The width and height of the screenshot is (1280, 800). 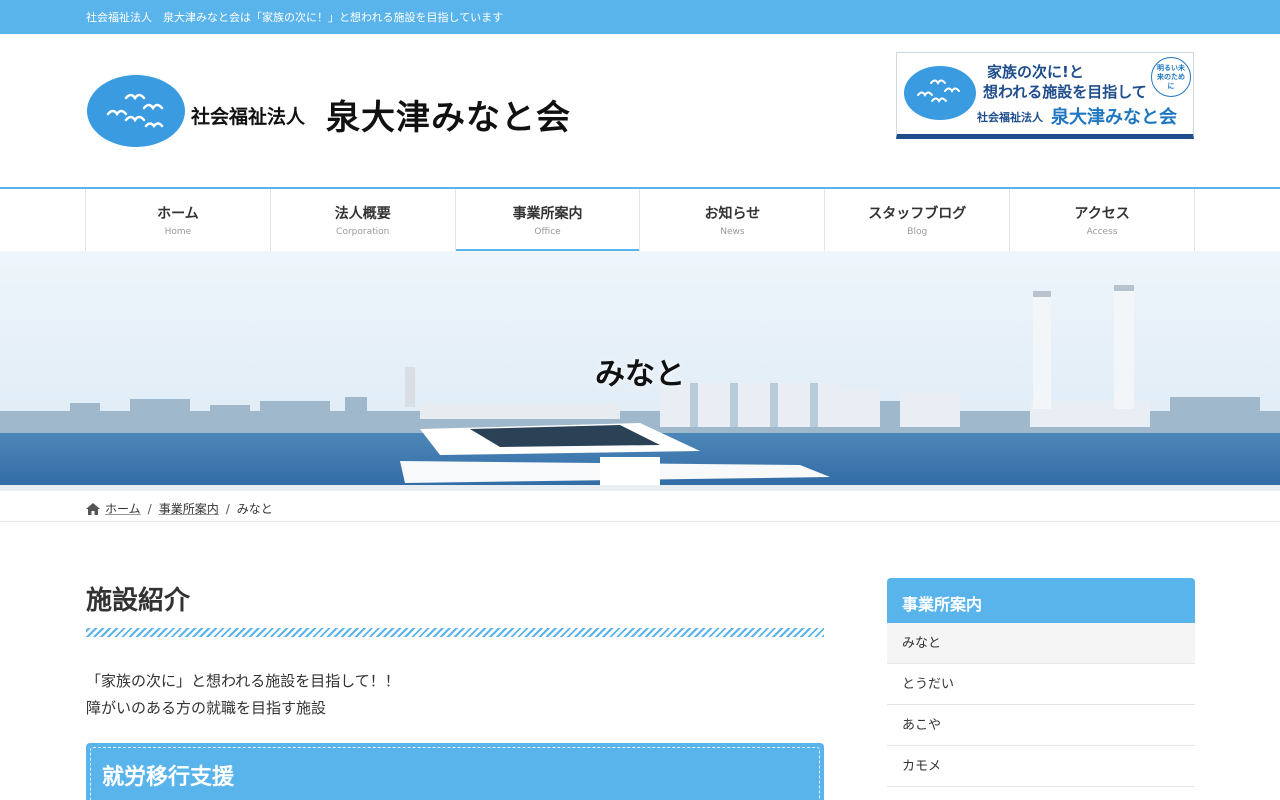 I want to click on nav-item-label: ホーム, so click(x=178, y=214).